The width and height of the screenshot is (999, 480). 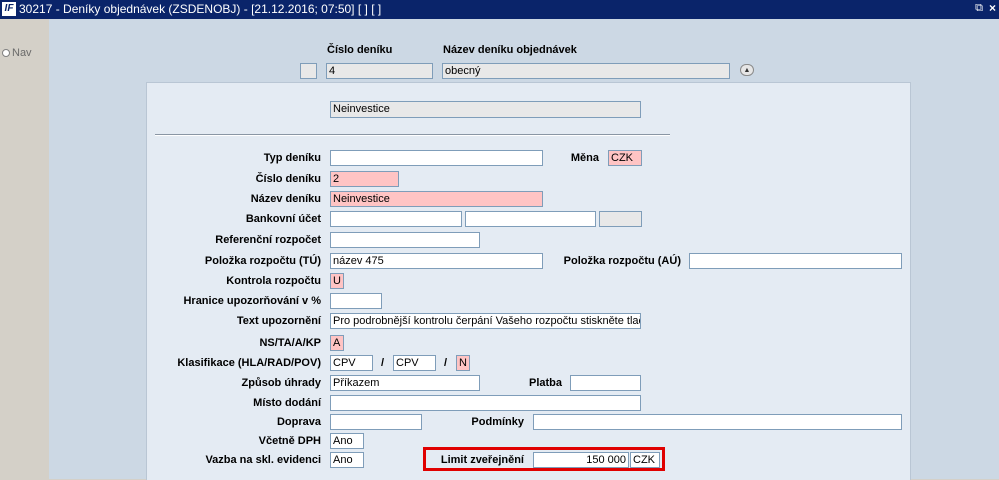 I want to click on zpusob-uhrady-label: Způsob úhrady, so click(x=281, y=383).